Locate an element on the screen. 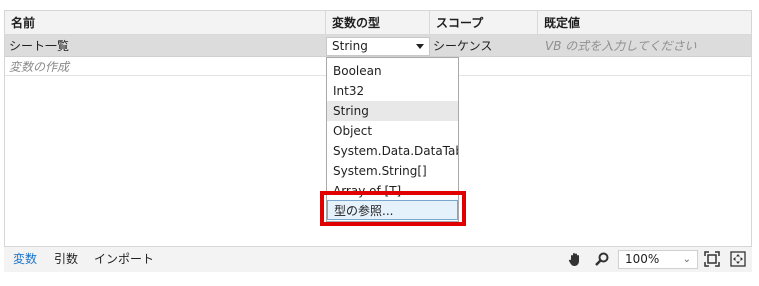 The width and height of the screenshot is (759, 286). tab-variables: 変数 is located at coordinates (25, 259).